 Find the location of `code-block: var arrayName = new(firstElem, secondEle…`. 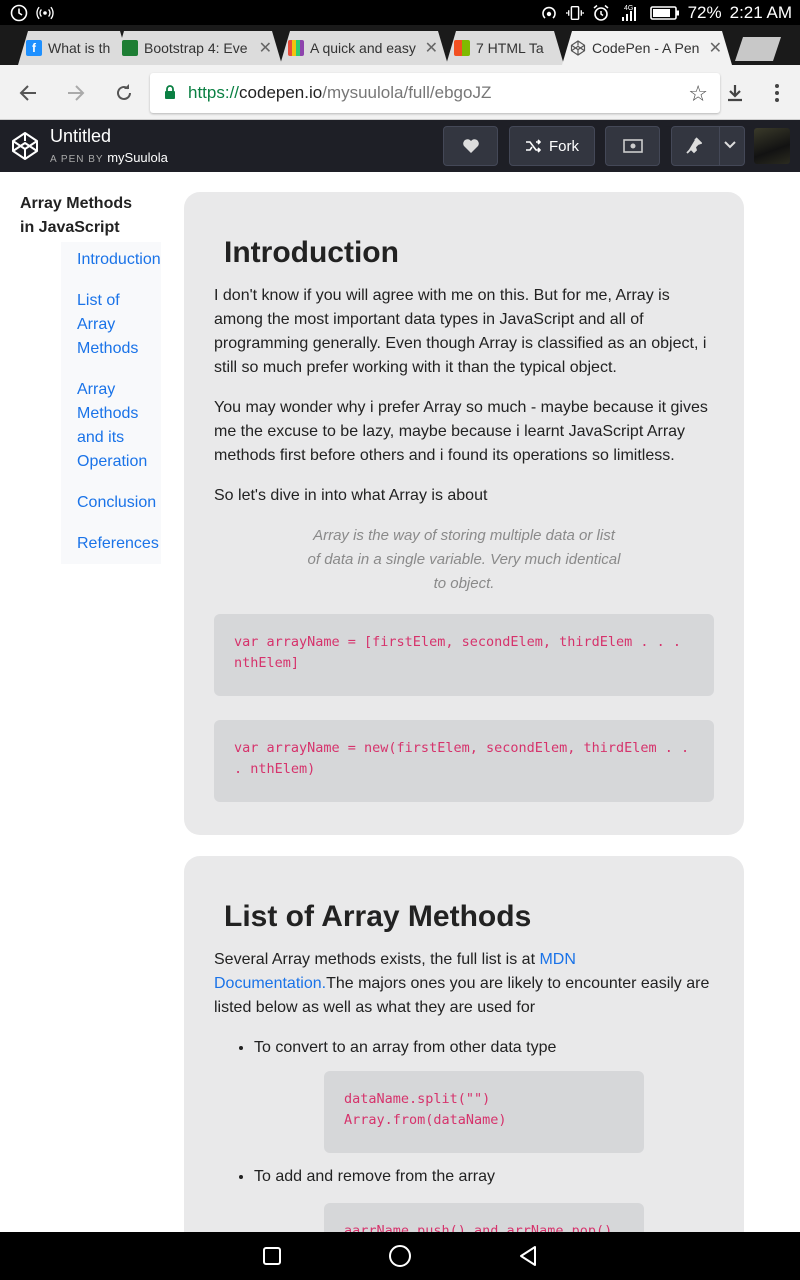

code-block: var arrayName = new(firstElem, secondEle… is located at coordinates (464, 761).